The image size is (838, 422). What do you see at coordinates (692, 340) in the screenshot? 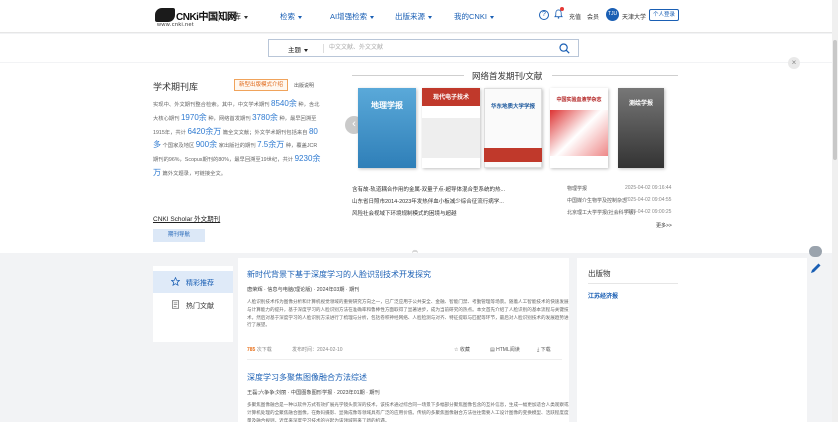
I see `publications-panel: 出版物 江苏经济报` at bounding box center [692, 340].